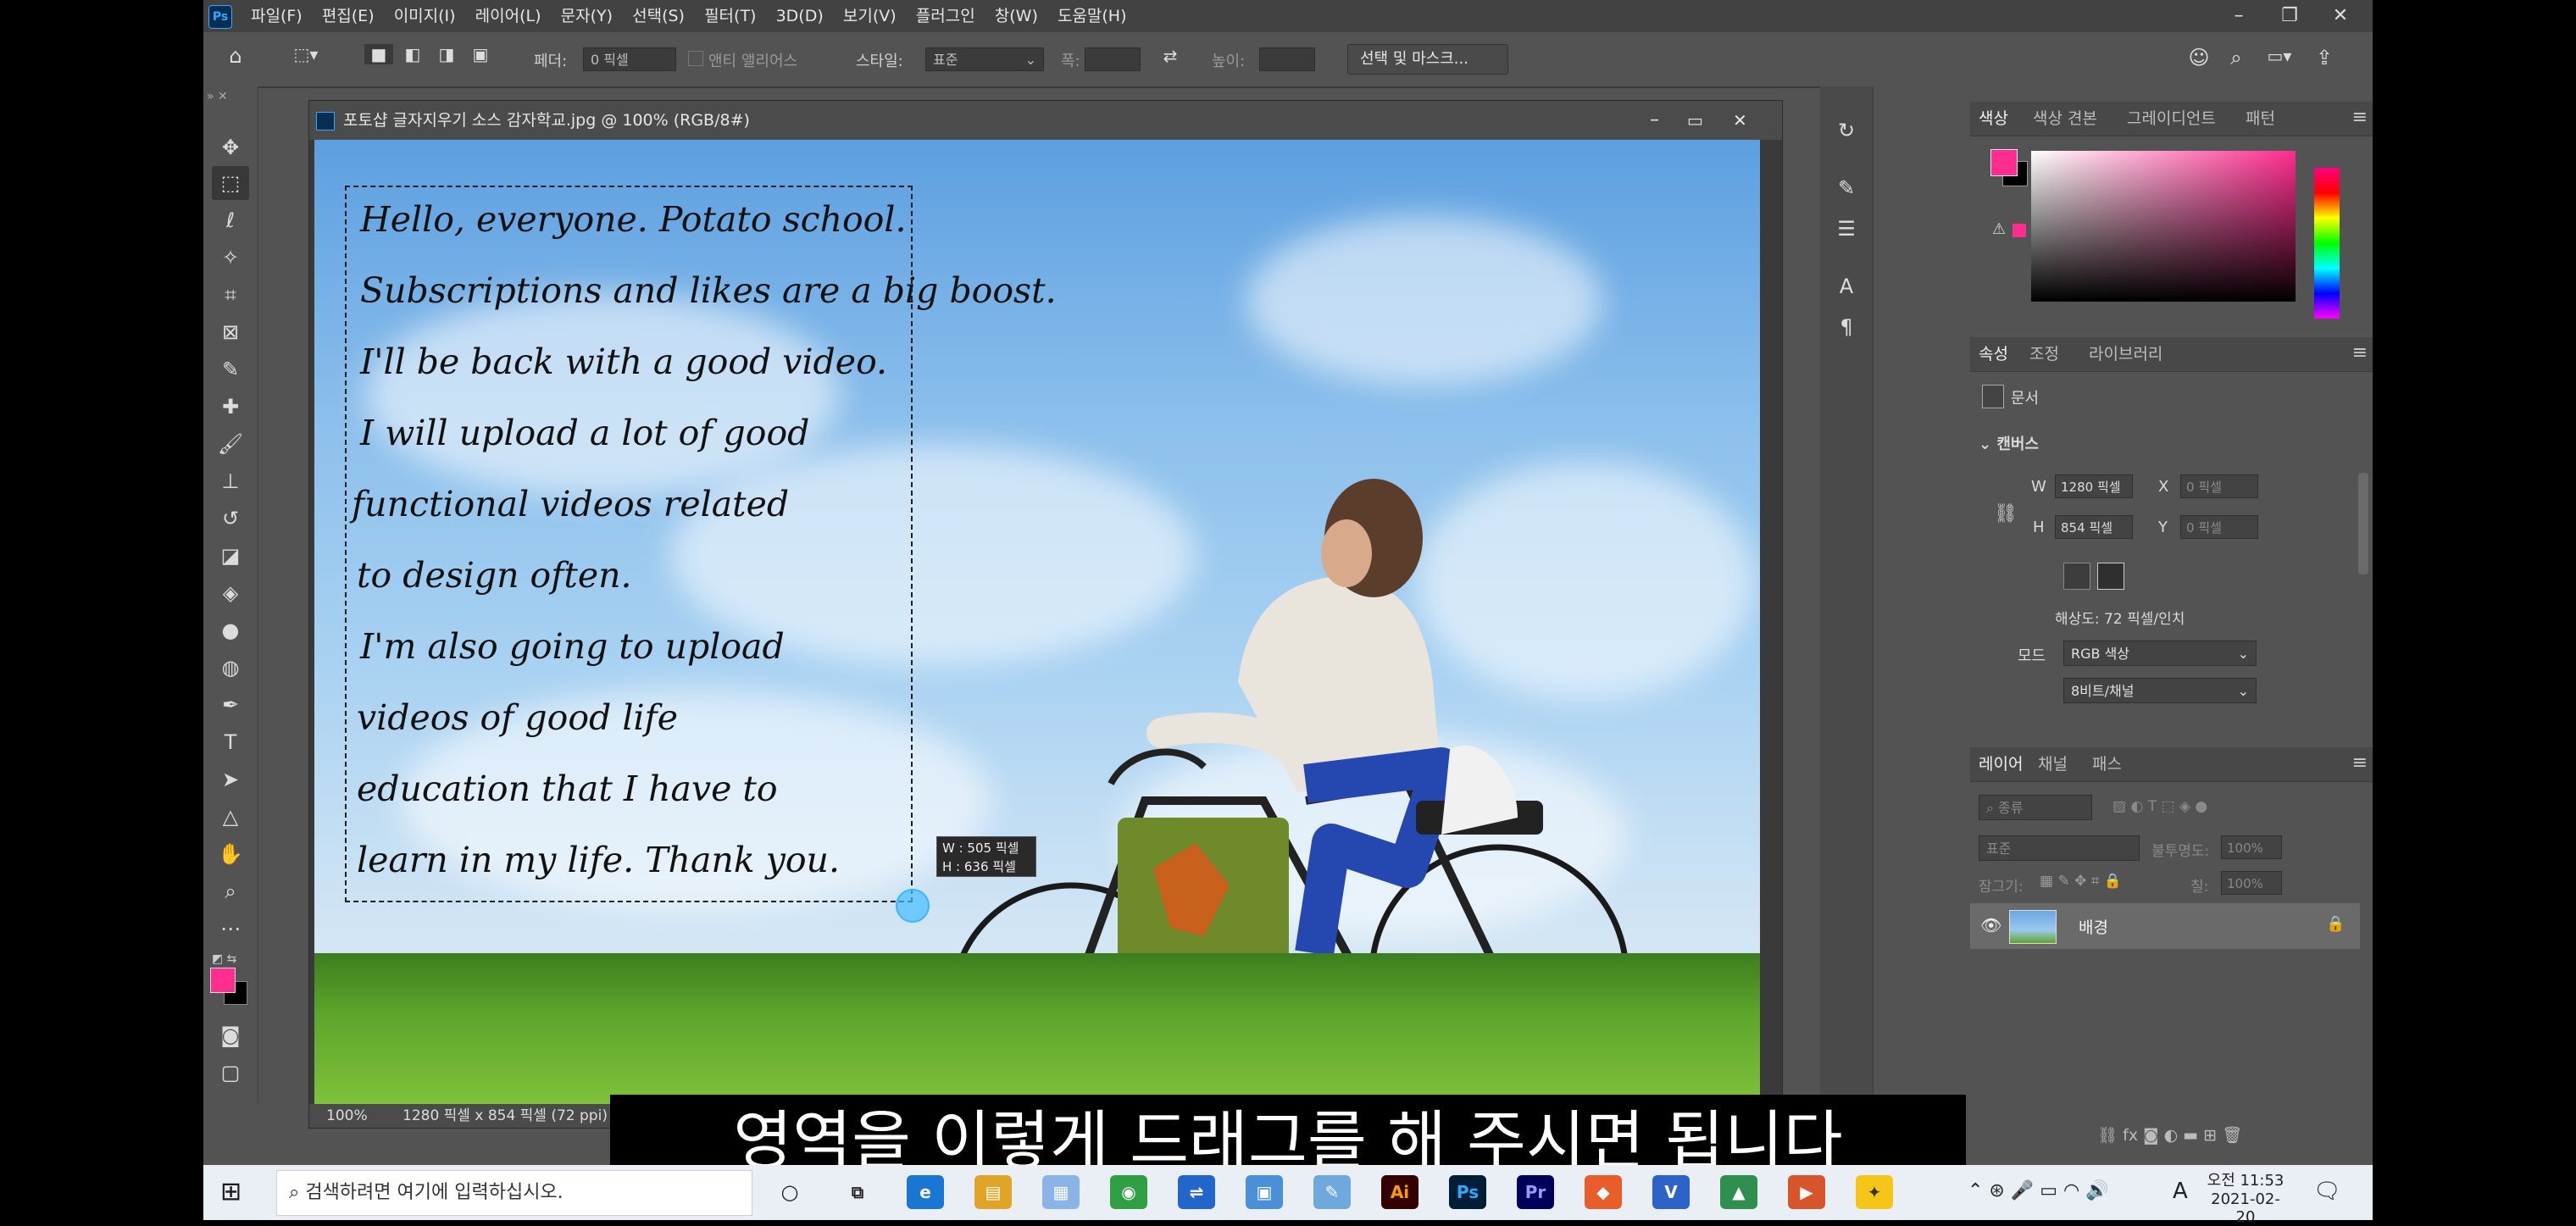  Describe the element at coordinates (1196, 1192) in the screenshot. I see `app-icon: ⇌` at that location.